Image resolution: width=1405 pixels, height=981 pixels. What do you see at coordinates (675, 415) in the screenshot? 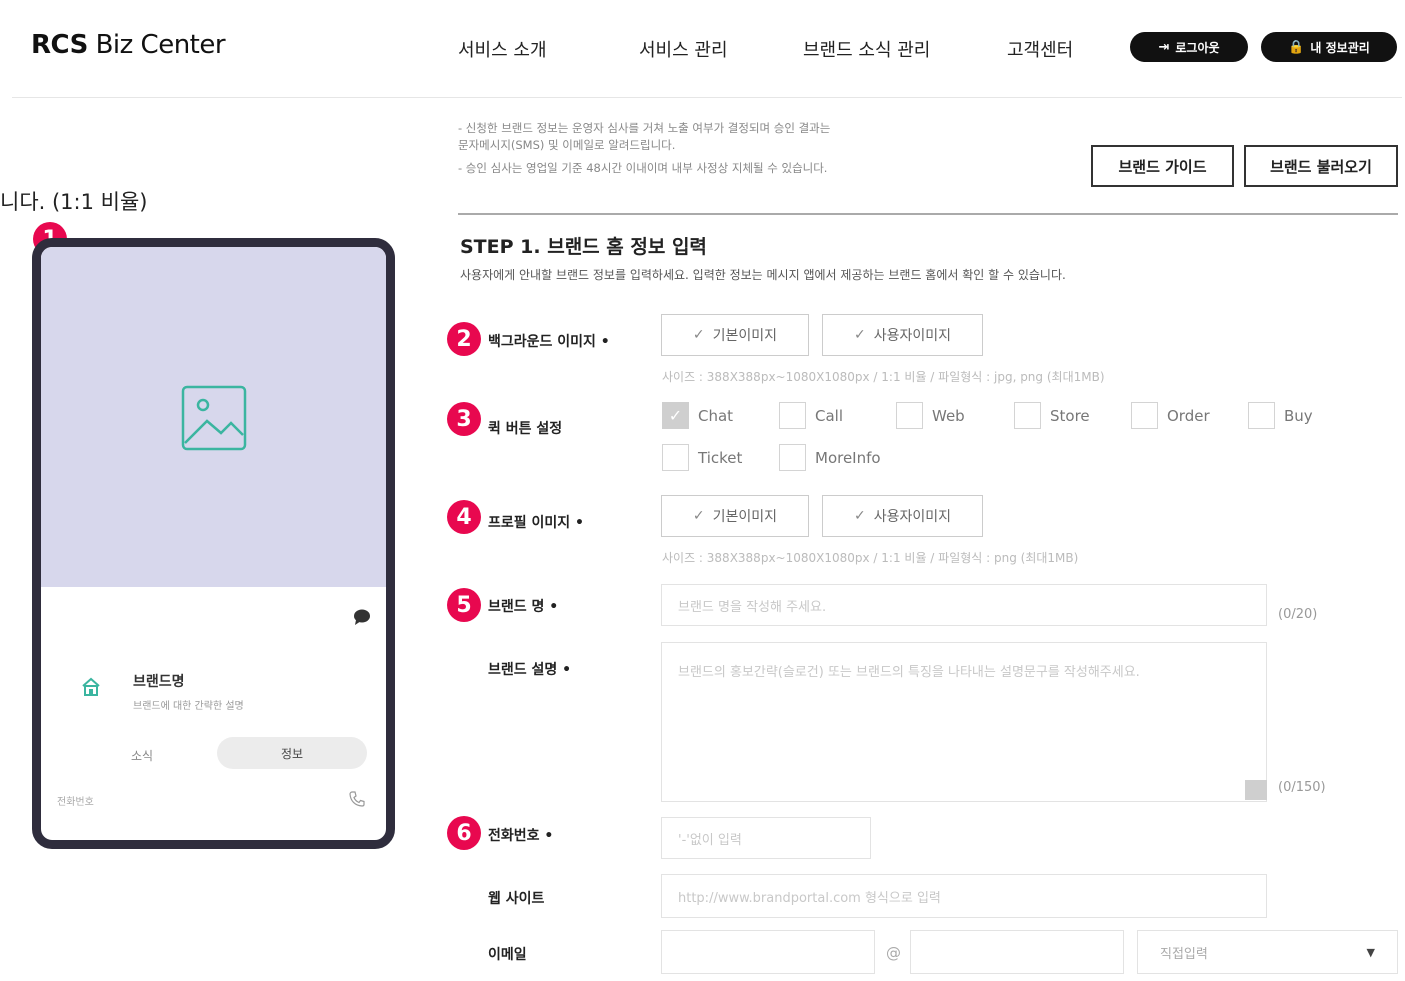
I see `quick-chat-checkbox: ✓` at bounding box center [675, 415].